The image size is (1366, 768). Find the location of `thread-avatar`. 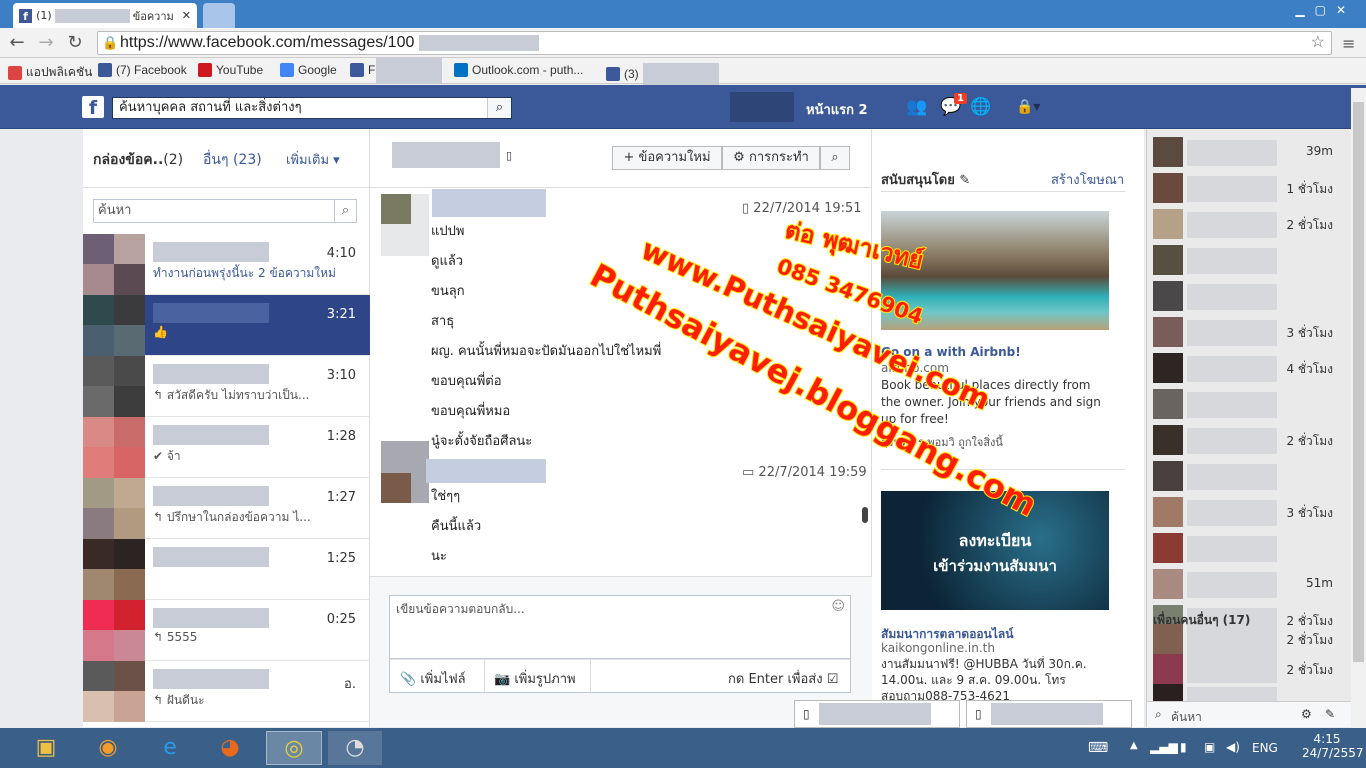

thread-avatar is located at coordinates (114, 447).